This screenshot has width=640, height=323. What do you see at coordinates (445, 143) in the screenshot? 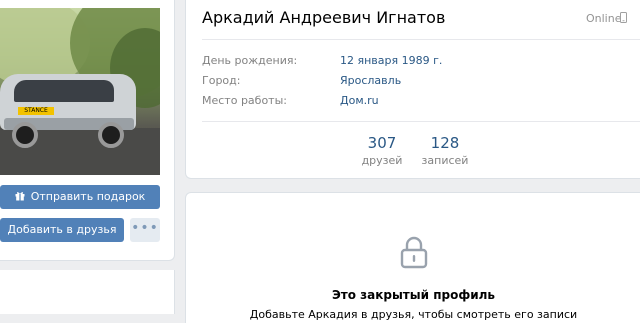
I see `counter-value: 128` at bounding box center [445, 143].